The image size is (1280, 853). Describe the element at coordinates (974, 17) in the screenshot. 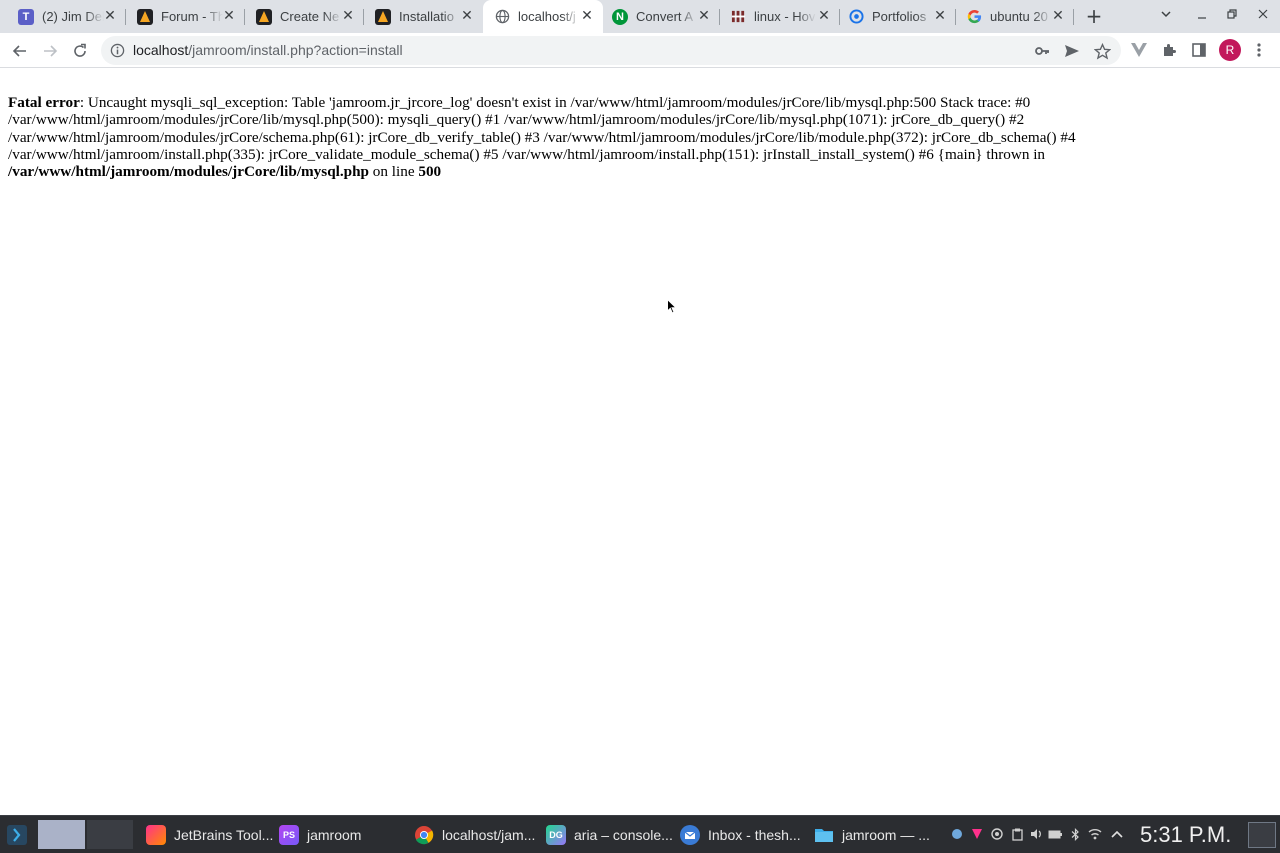

I see `google-icon` at that location.